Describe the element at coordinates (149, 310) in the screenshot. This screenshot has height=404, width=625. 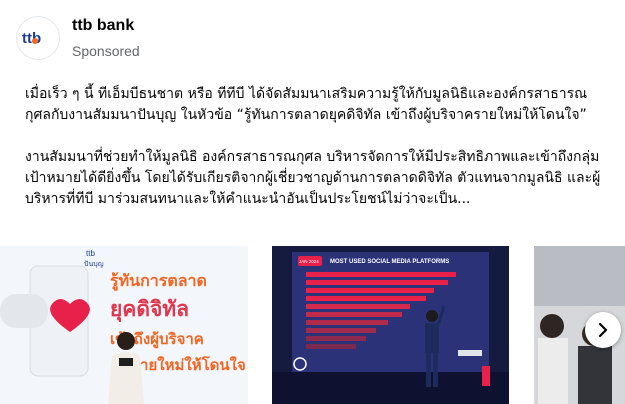
I see `banner-line-2: ยุคดิจิทัล` at that location.